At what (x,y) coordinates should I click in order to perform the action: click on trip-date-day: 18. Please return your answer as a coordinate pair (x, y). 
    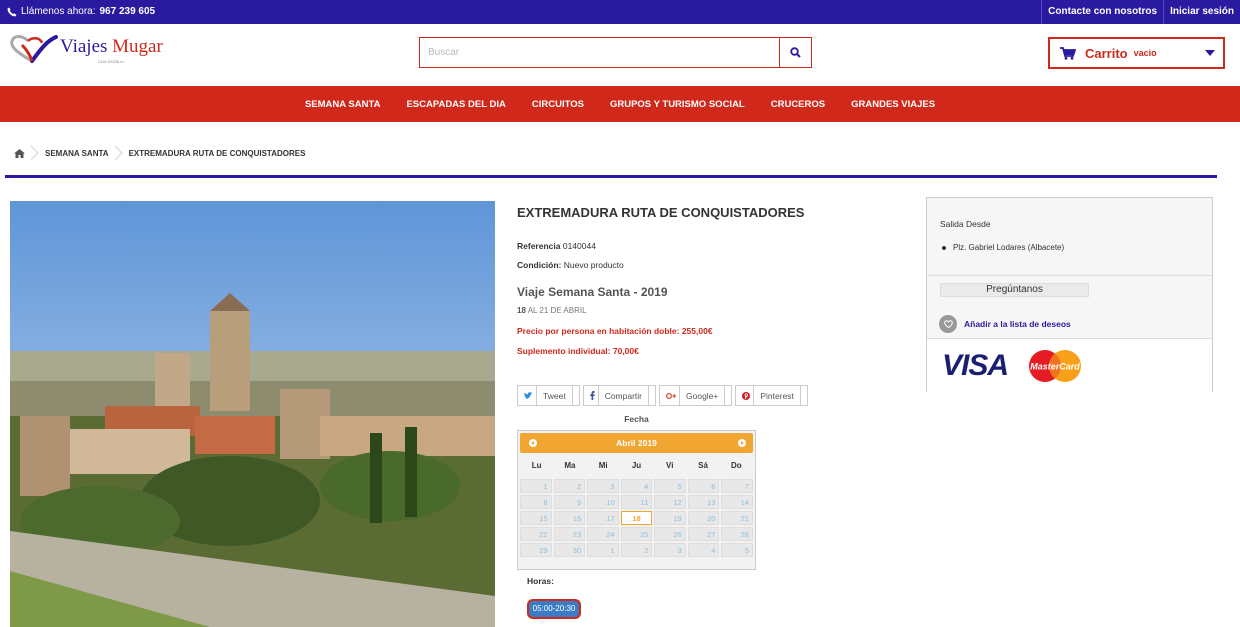
    Looking at the image, I should click on (521, 310).